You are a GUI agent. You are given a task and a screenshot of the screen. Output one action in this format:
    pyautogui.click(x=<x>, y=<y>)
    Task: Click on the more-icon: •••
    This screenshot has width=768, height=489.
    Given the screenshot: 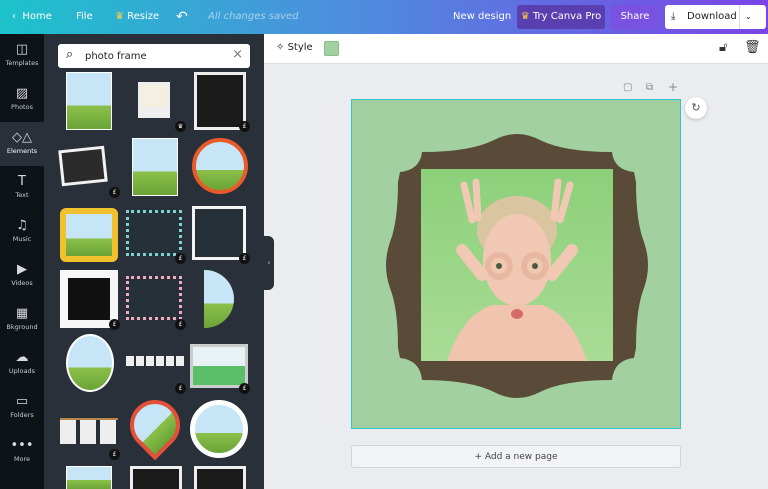 What is the action you would take?
    pyautogui.click(x=22, y=445)
    